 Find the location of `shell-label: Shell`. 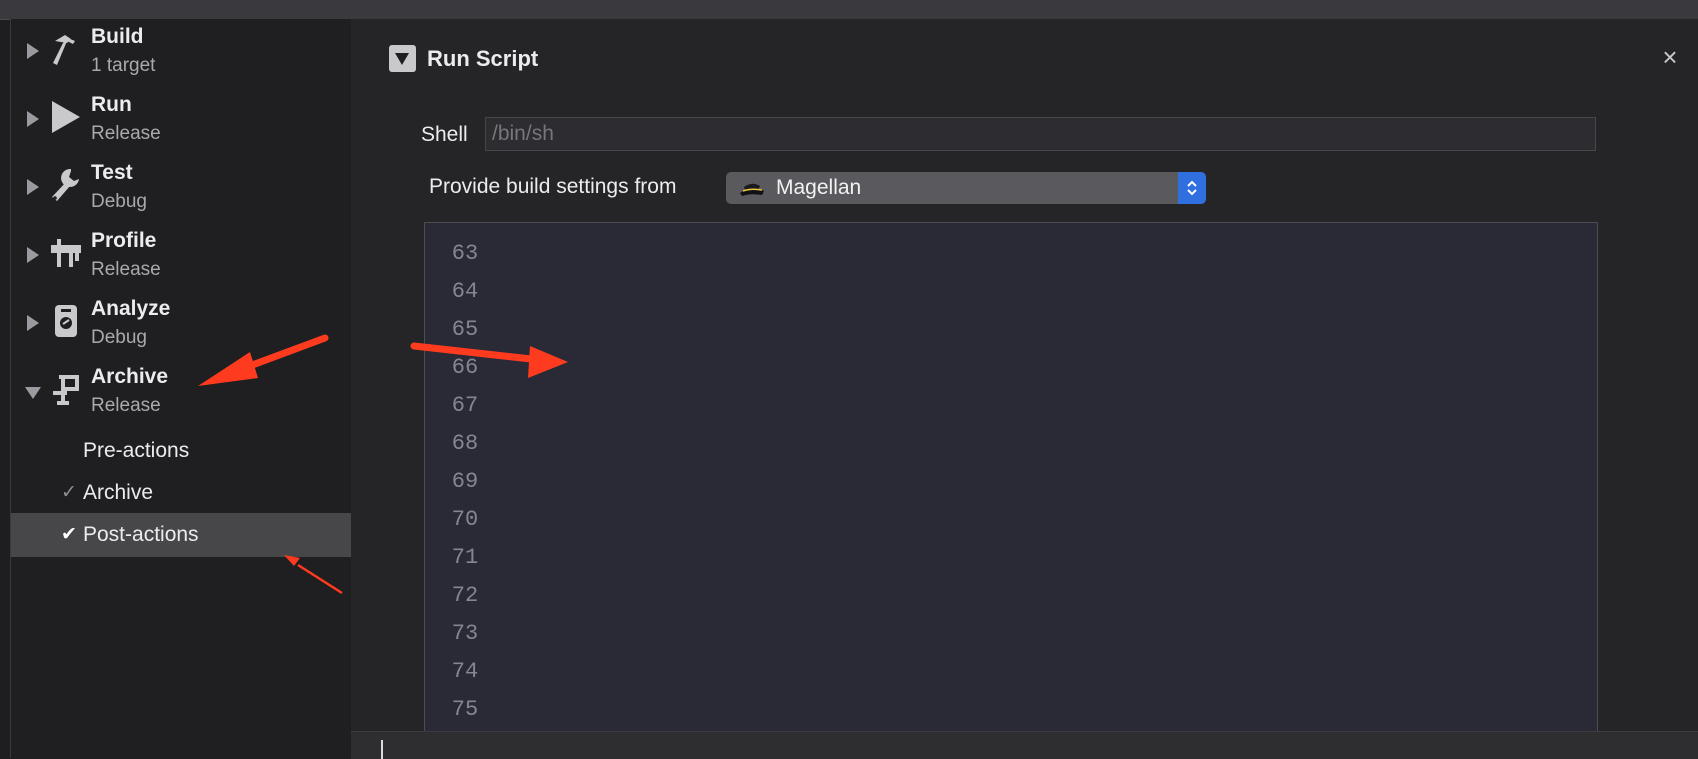

shell-label: Shell is located at coordinates (444, 134).